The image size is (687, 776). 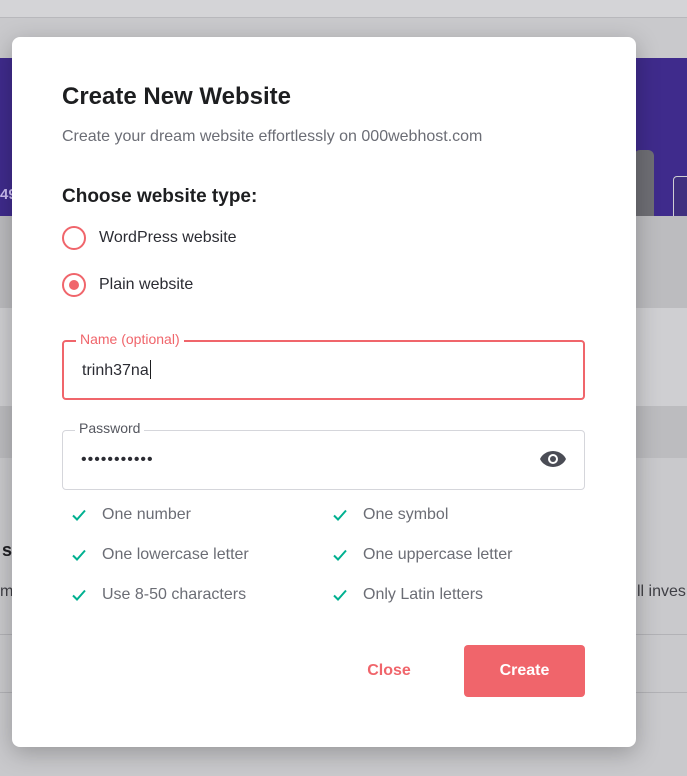 I want to click on name-field-label: Name (optional), so click(x=130, y=339).